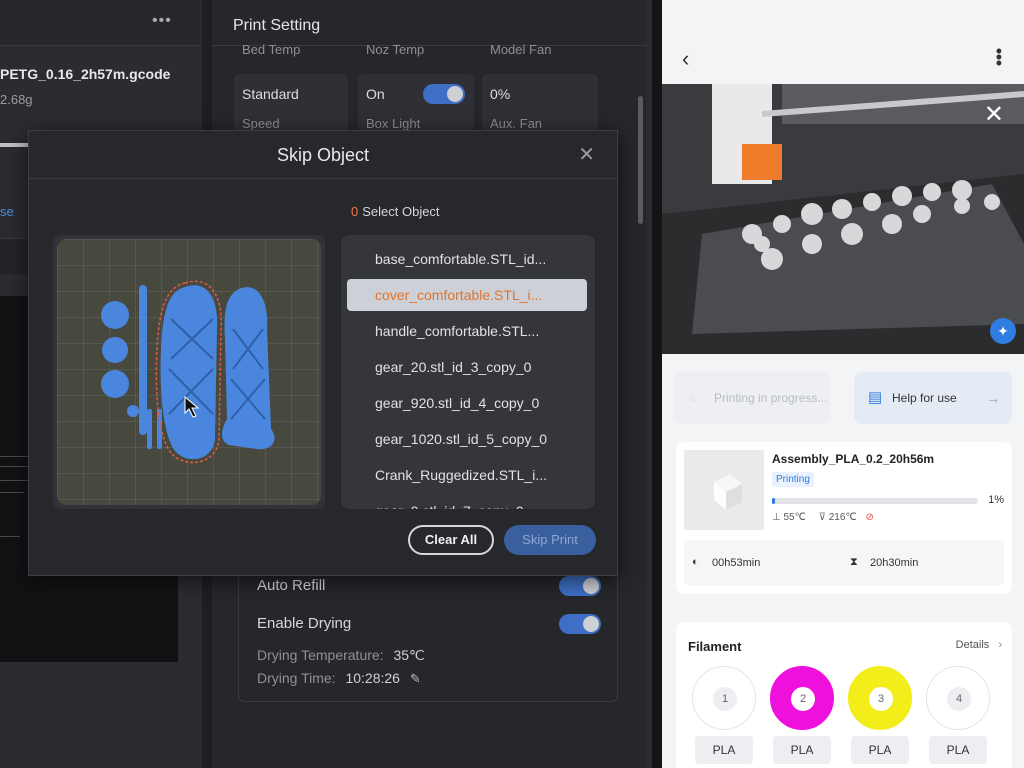 This screenshot has width=1024, height=768. Describe the element at coordinates (869, 517) in the screenshot. I see `fan-off-icon: ⊘` at that location.